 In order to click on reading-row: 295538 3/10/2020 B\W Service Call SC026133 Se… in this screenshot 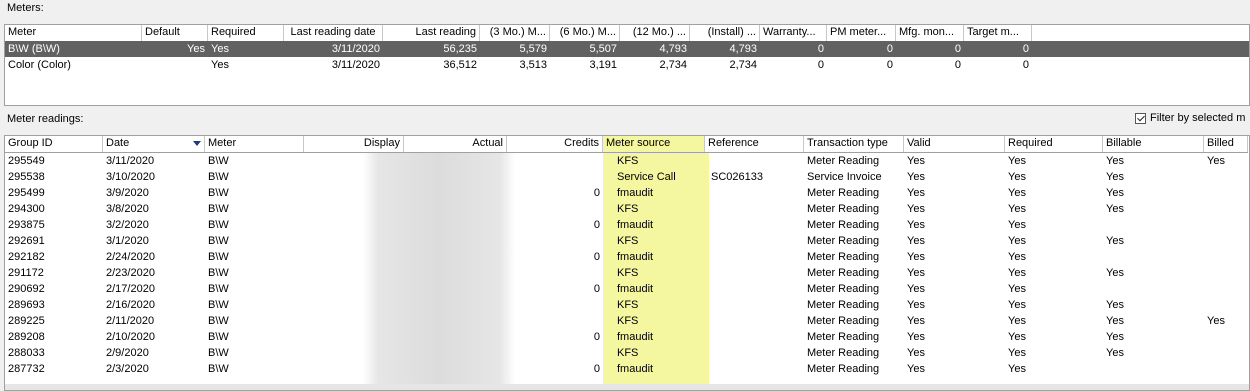, I will do `click(626, 177)`.